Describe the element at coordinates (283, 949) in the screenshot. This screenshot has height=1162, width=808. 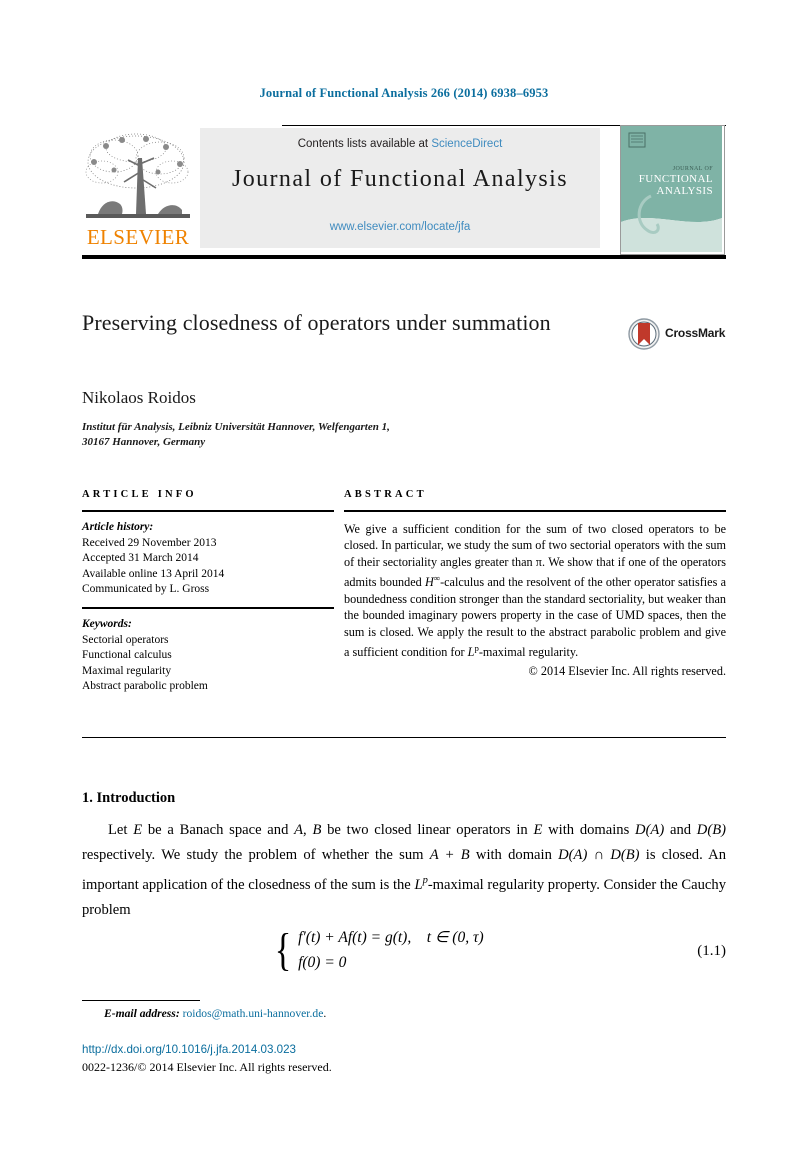
I see `equation-brace: {` at that location.